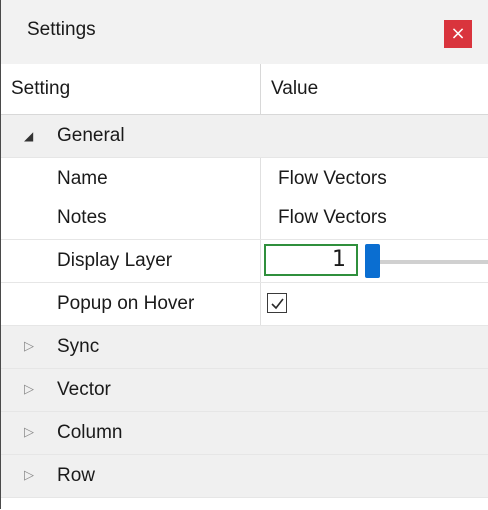 This screenshot has width=488, height=510. Describe the element at coordinates (372, 261) in the screenshot. I see `display-layer-slider-thumb` at that location.